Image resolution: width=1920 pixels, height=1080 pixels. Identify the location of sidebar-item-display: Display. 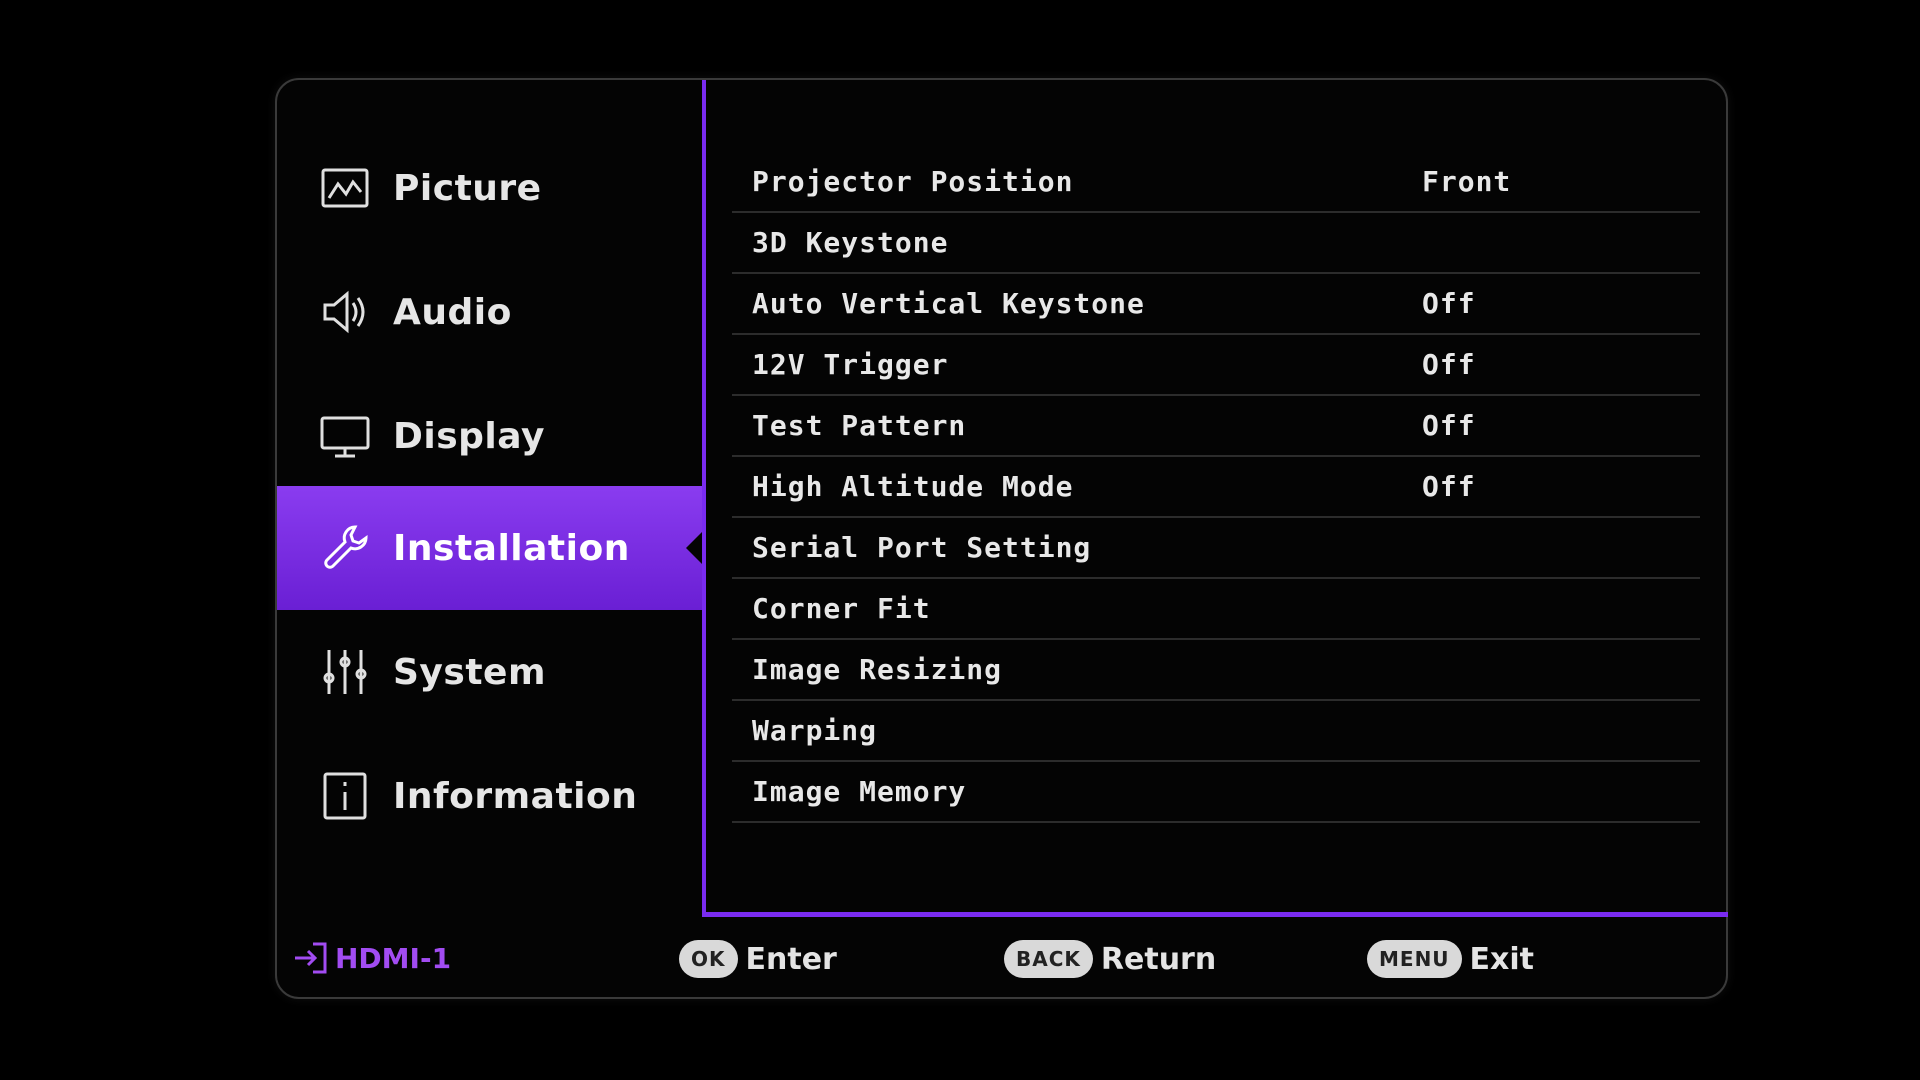
(489, 436).